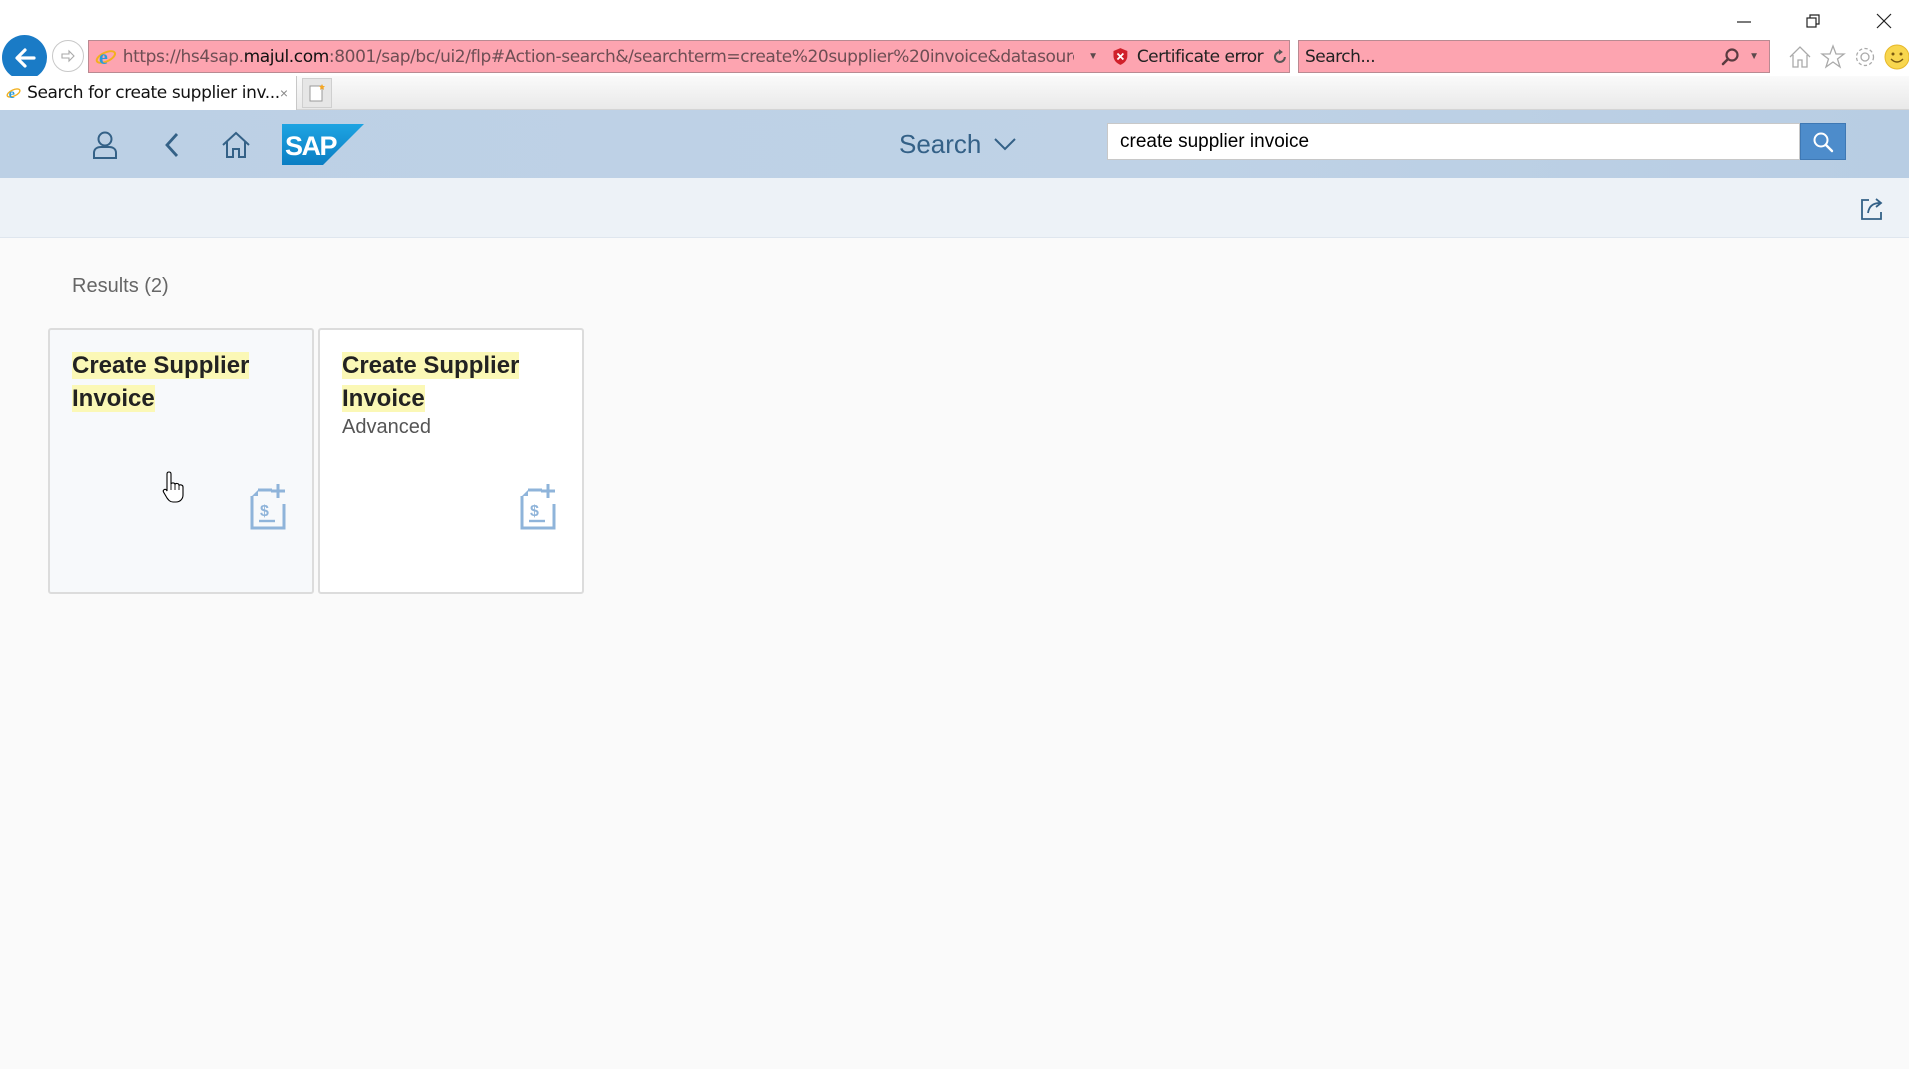 The height and width of the screenshot is (1069, 1909). I want to click on restore-icon, so click(1813, 21).